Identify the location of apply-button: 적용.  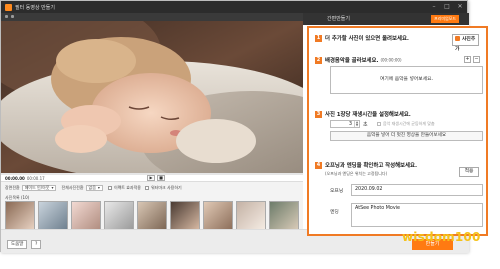
(469, 172).